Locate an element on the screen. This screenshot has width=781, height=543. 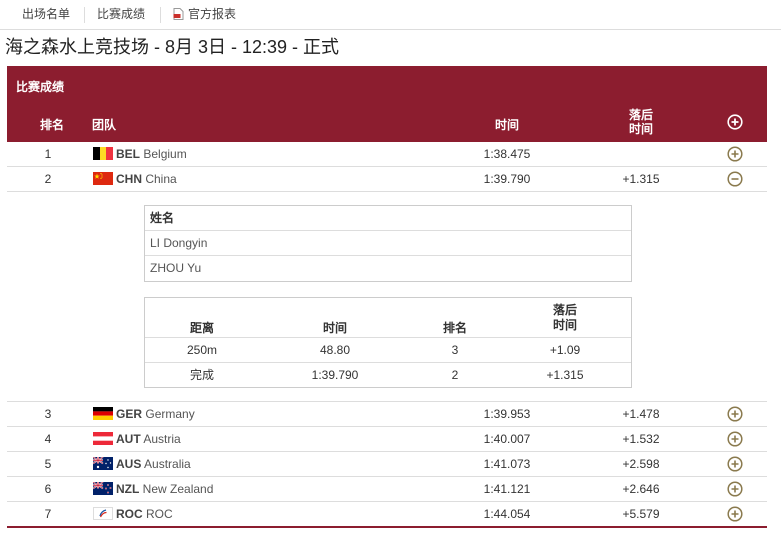
team-name: New Zealand is located at coordinates (178, 489).